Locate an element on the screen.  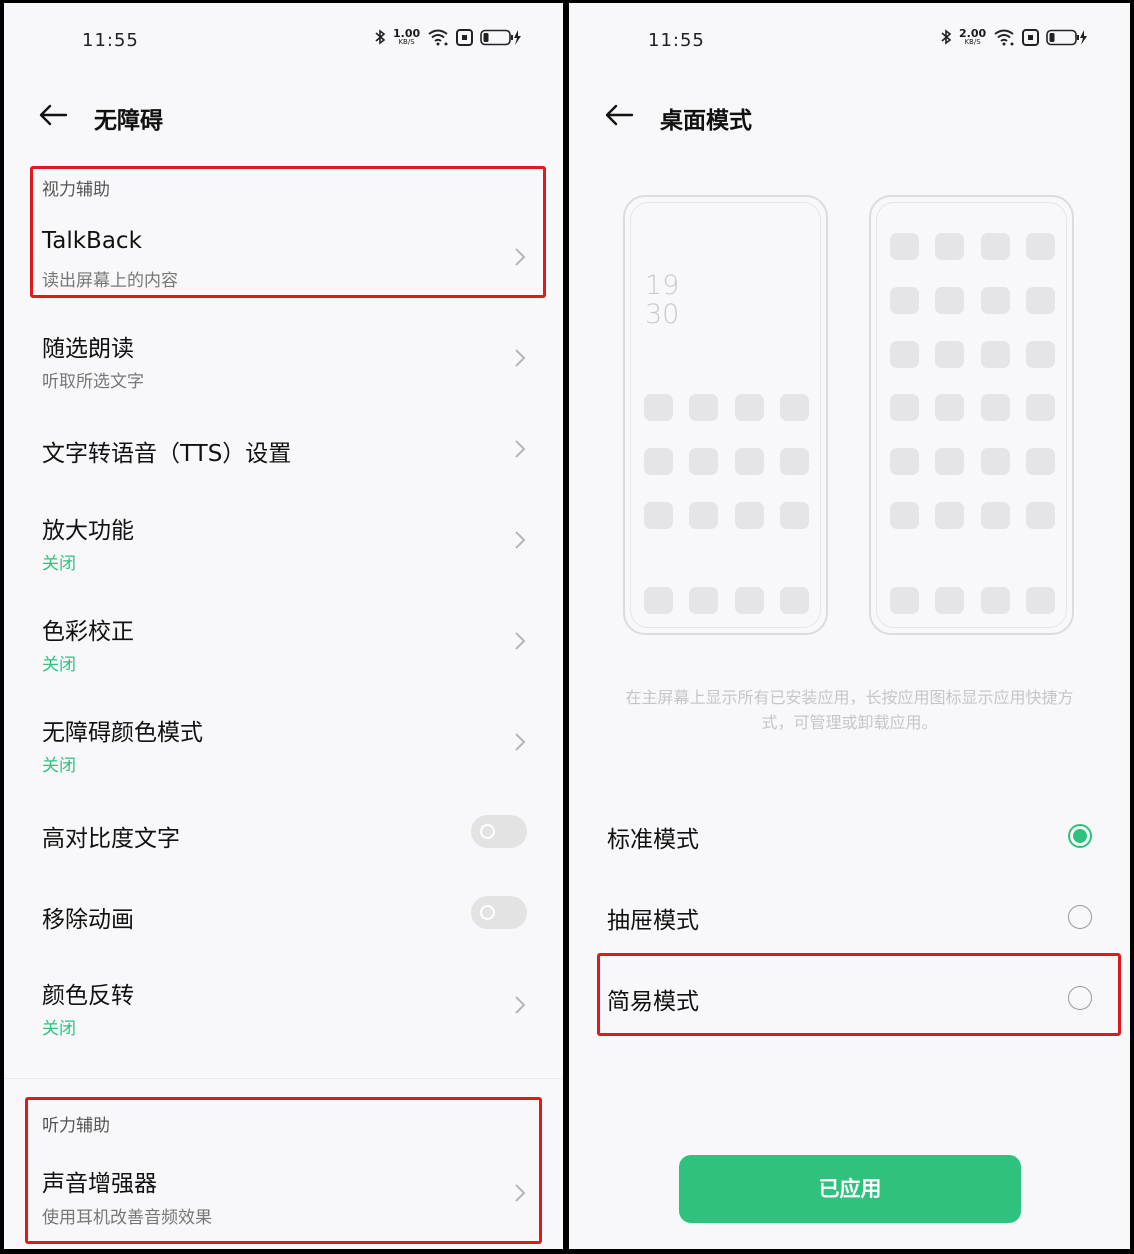
highlight-box-vision is located at coordinates (288, 232).